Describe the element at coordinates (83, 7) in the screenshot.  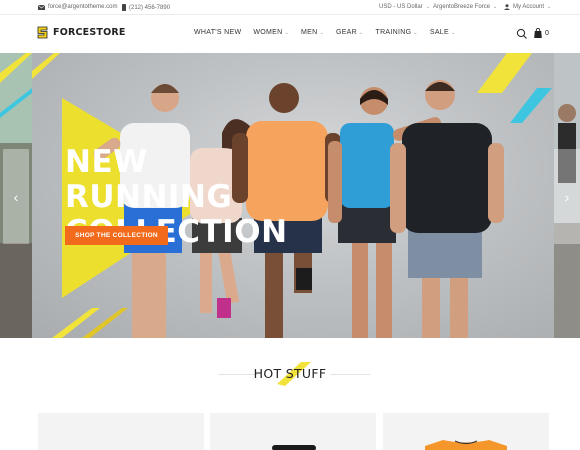
I see `email-text: force@argentotheme.com` at that location.